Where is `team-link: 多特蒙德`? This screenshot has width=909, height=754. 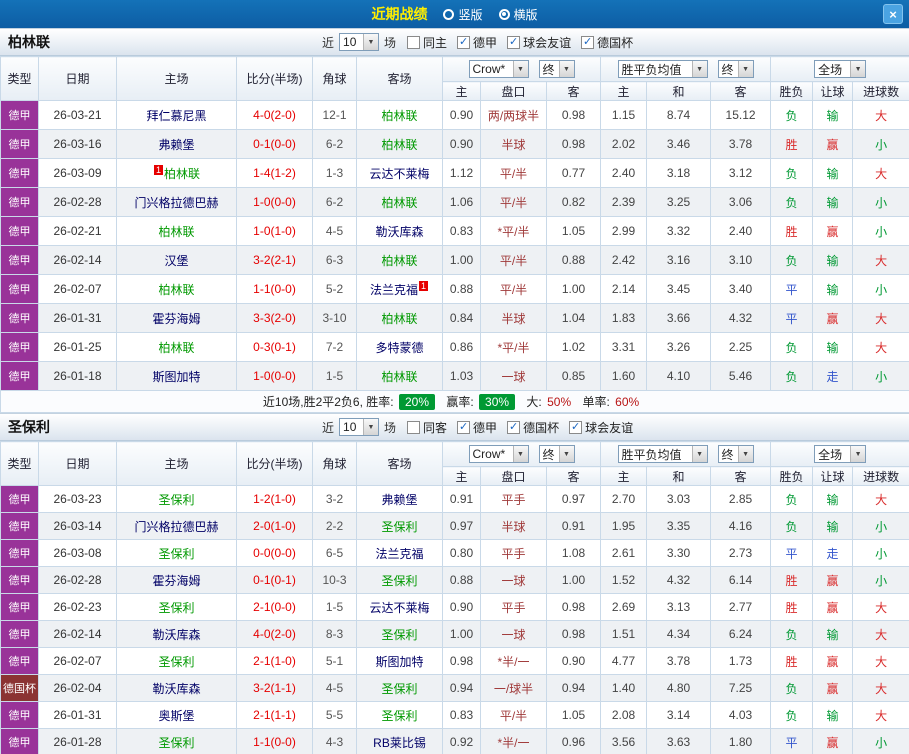
team-link: 多特蒙德 is located at coordinates (399, 348).